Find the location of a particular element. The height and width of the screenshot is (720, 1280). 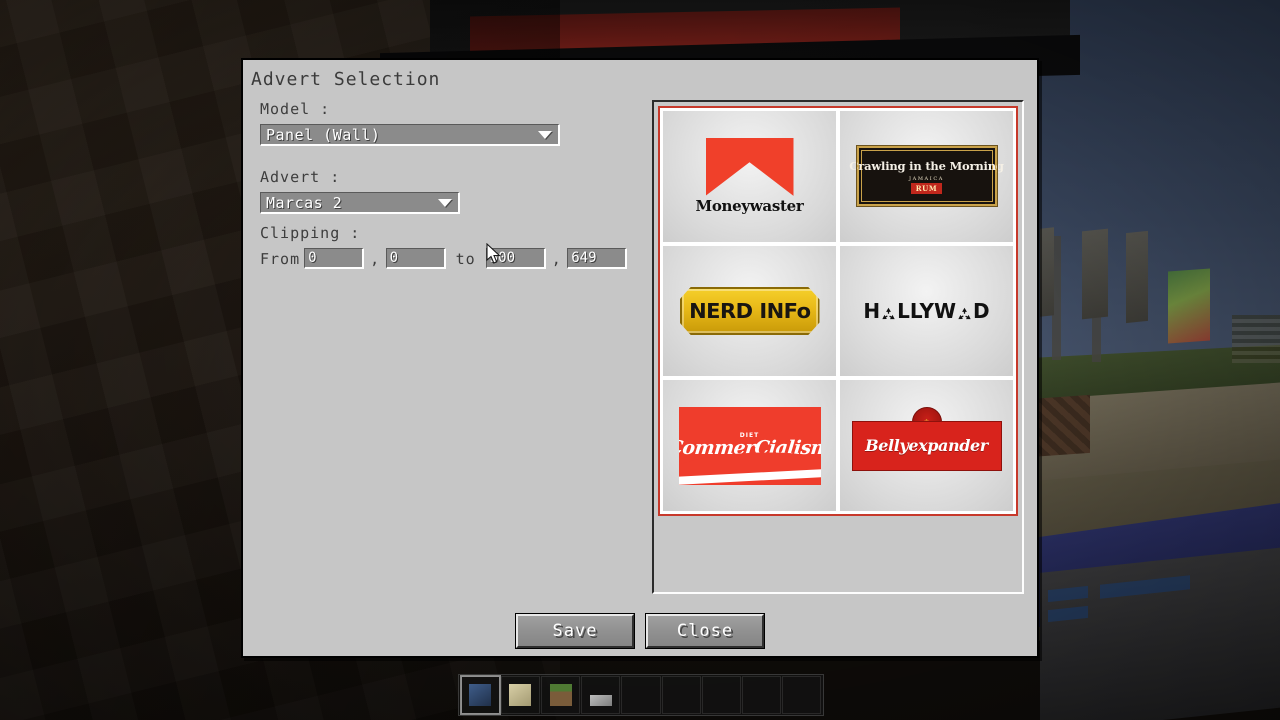

nerd-info-badge: NERD INFo is located at coordinates (749, 310).